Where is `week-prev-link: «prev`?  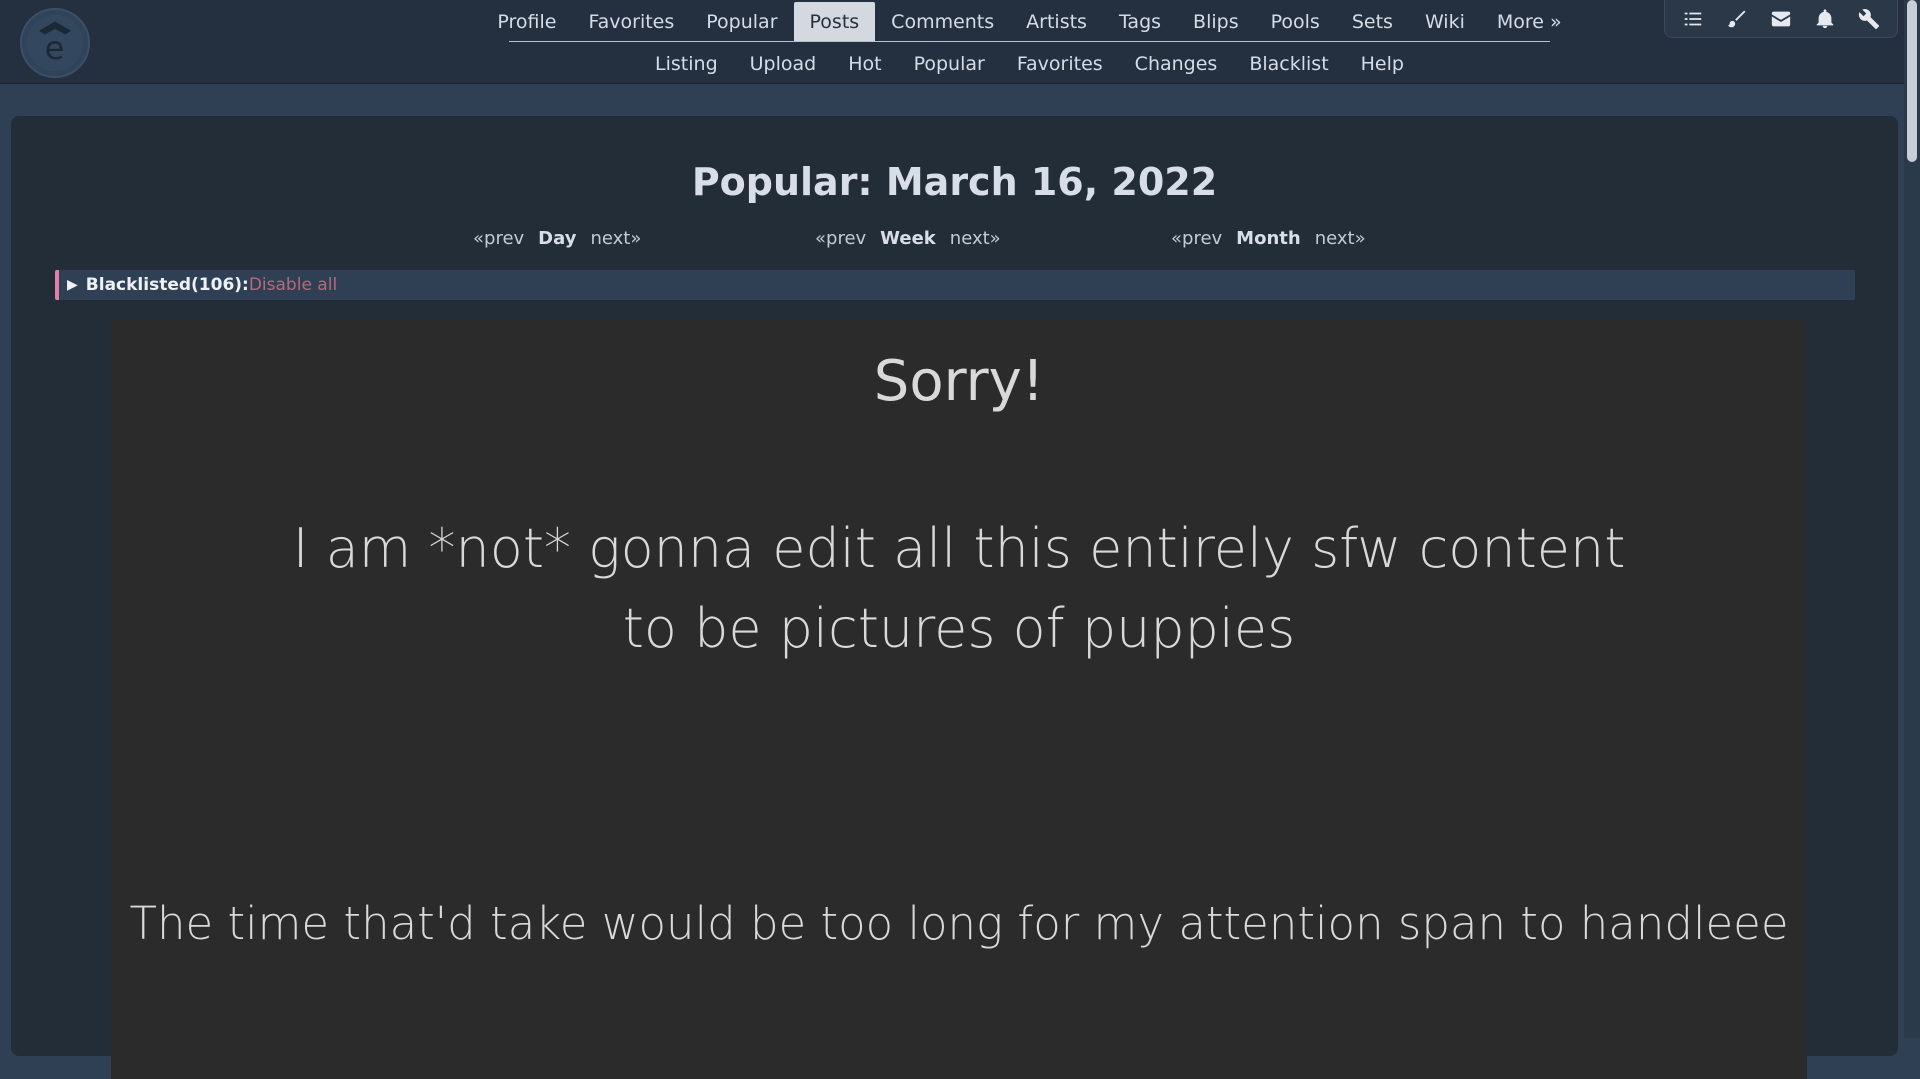
week-prev-link: «prev is located at coordinates (840, 238).